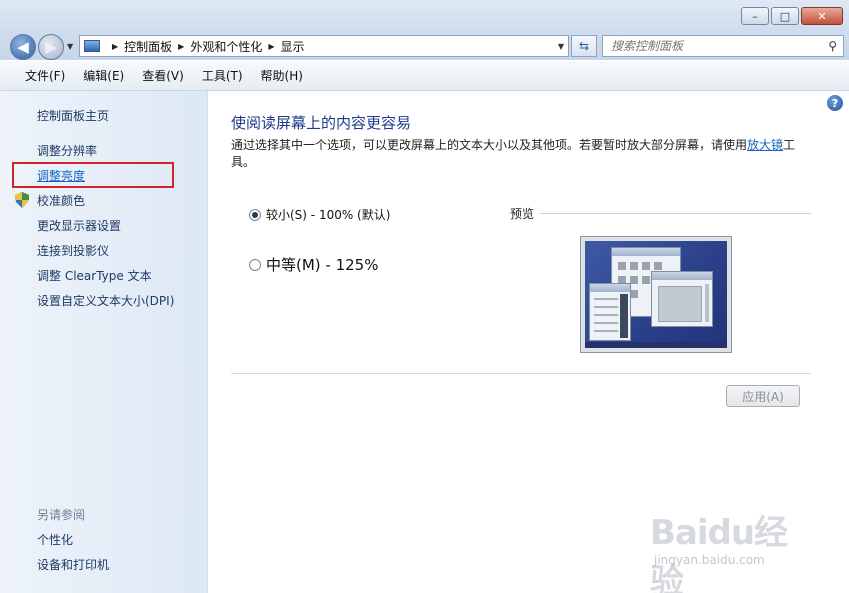 This screenshot has width=849, height=593. Describe the element at coordinates (22, 200) in the screenshot. I see `uac-shield-icon` at that location.